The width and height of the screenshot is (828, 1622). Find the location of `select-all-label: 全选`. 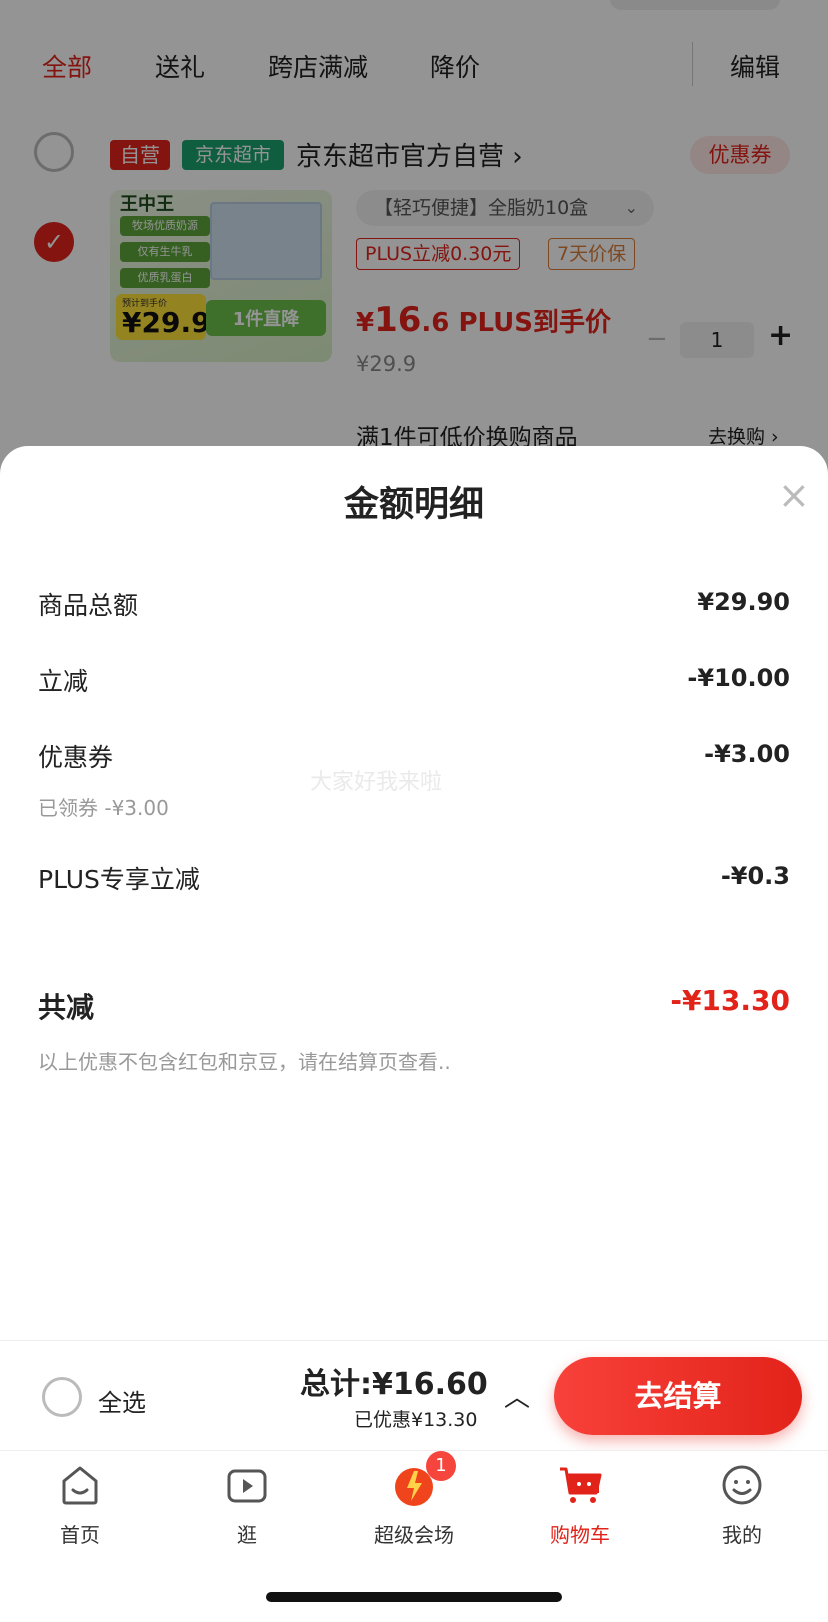

select-all-label: 全选 is located at coordinates (122, 1400).